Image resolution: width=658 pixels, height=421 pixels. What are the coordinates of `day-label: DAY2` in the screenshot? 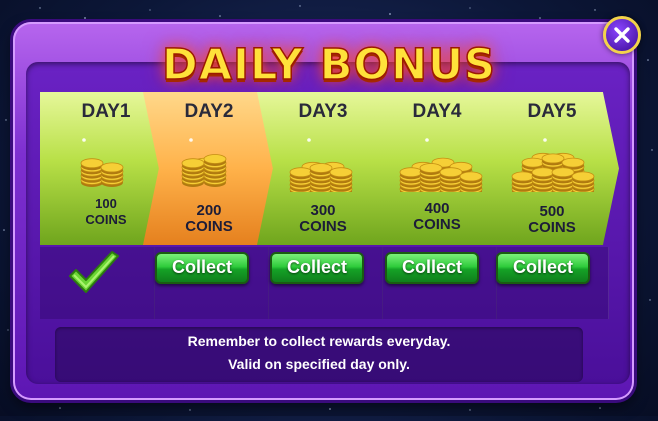 It's located at (209, 111).